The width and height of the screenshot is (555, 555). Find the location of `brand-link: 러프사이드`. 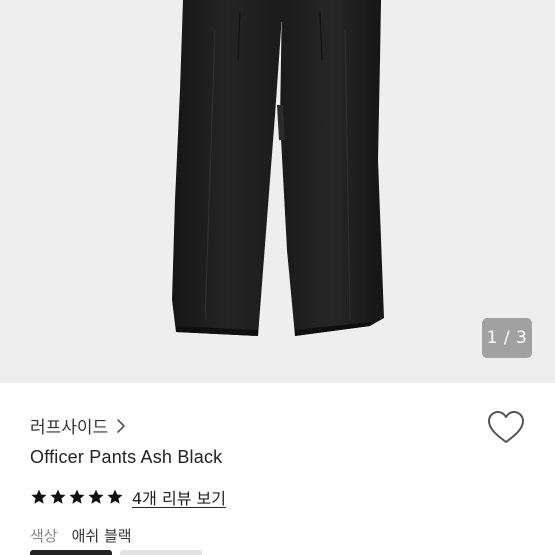

brand-link: 러프사이드 is located at coordinates (78, 425).